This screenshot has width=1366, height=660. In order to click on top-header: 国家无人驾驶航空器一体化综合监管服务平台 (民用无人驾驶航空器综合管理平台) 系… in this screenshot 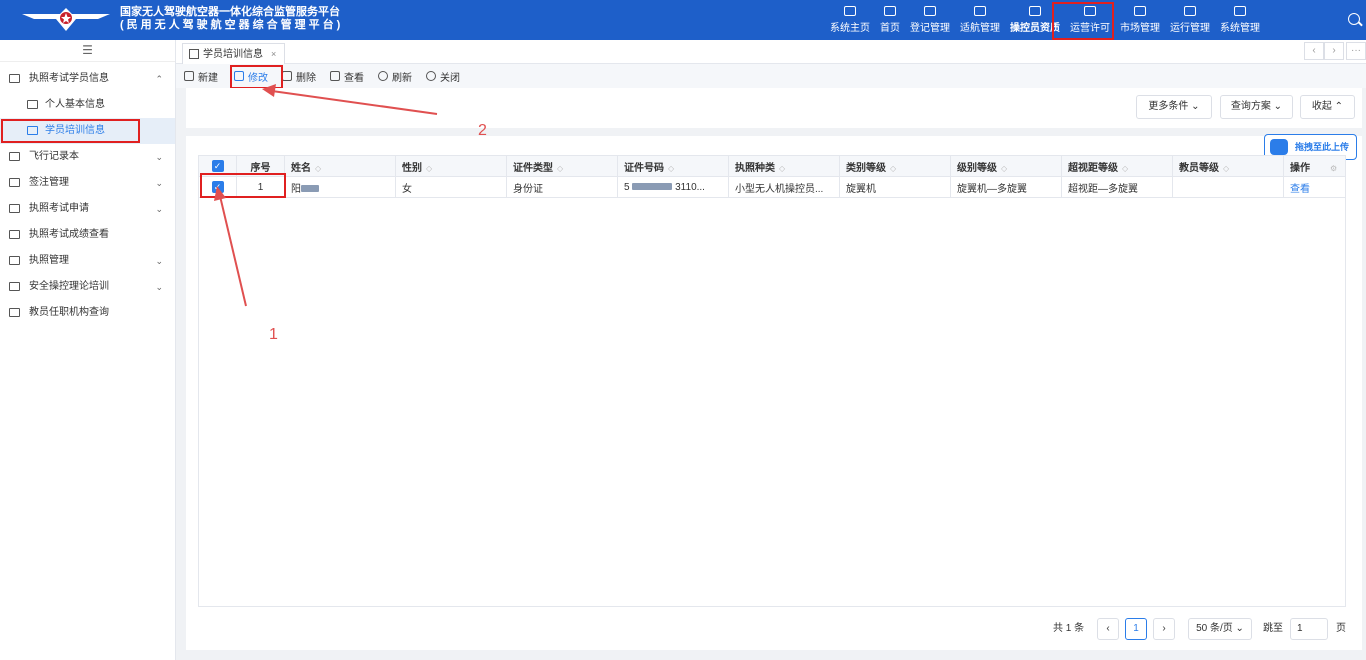, I will do `click(683, 20)`.